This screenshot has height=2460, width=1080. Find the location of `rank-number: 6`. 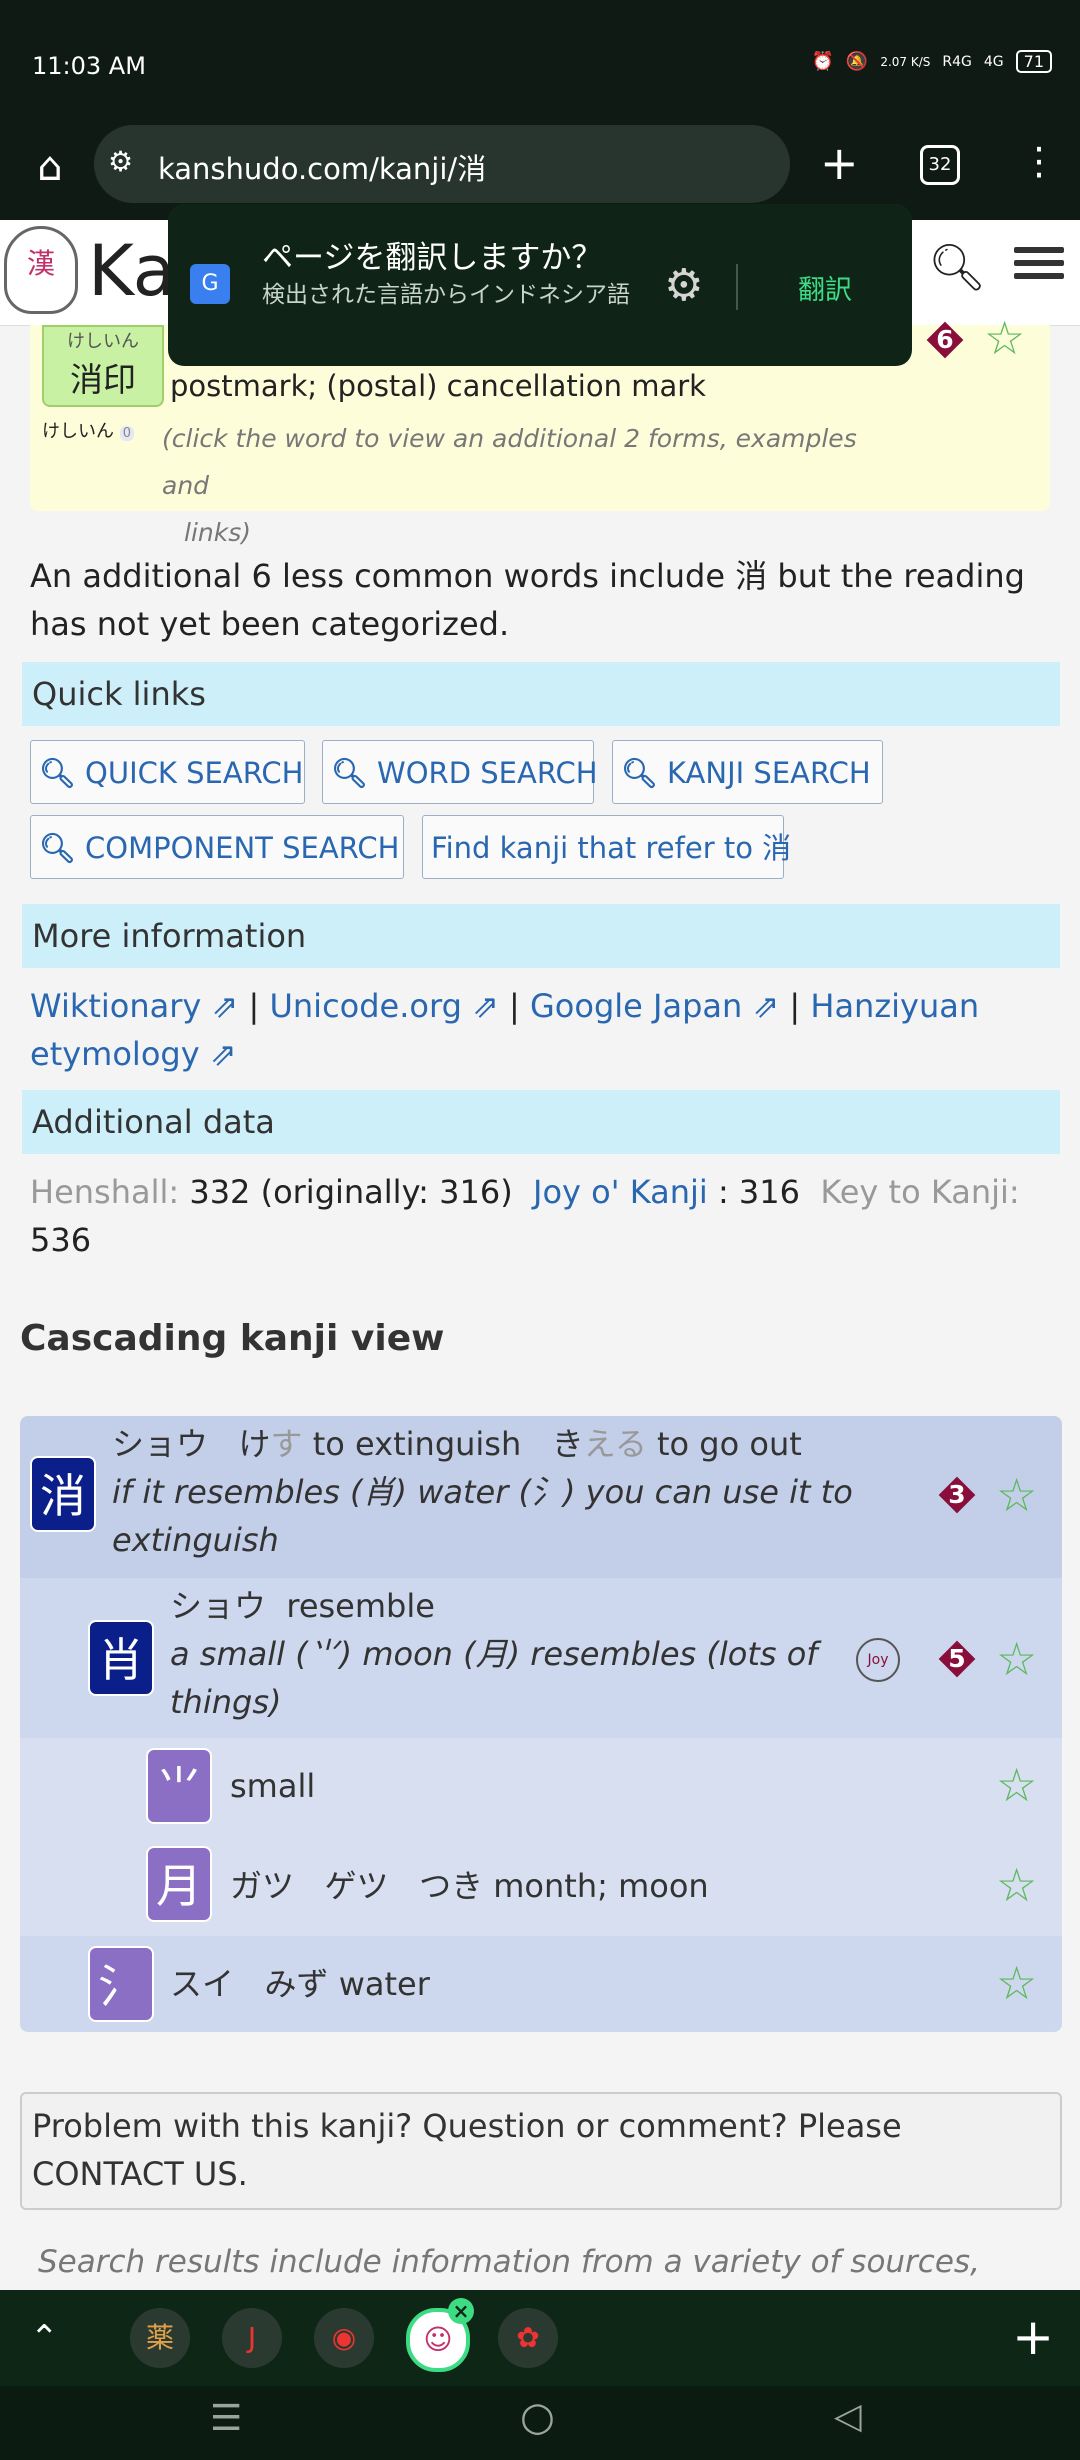

rank-number: 6 is located at coordinates (945, 339).